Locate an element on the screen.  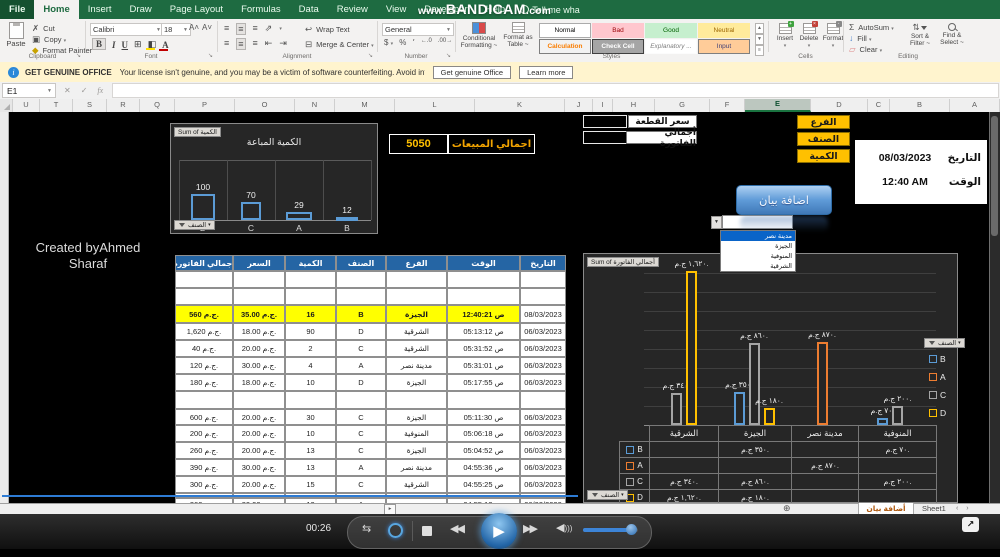
learn-more-button: Learn more is located at coordinates (546, 72).